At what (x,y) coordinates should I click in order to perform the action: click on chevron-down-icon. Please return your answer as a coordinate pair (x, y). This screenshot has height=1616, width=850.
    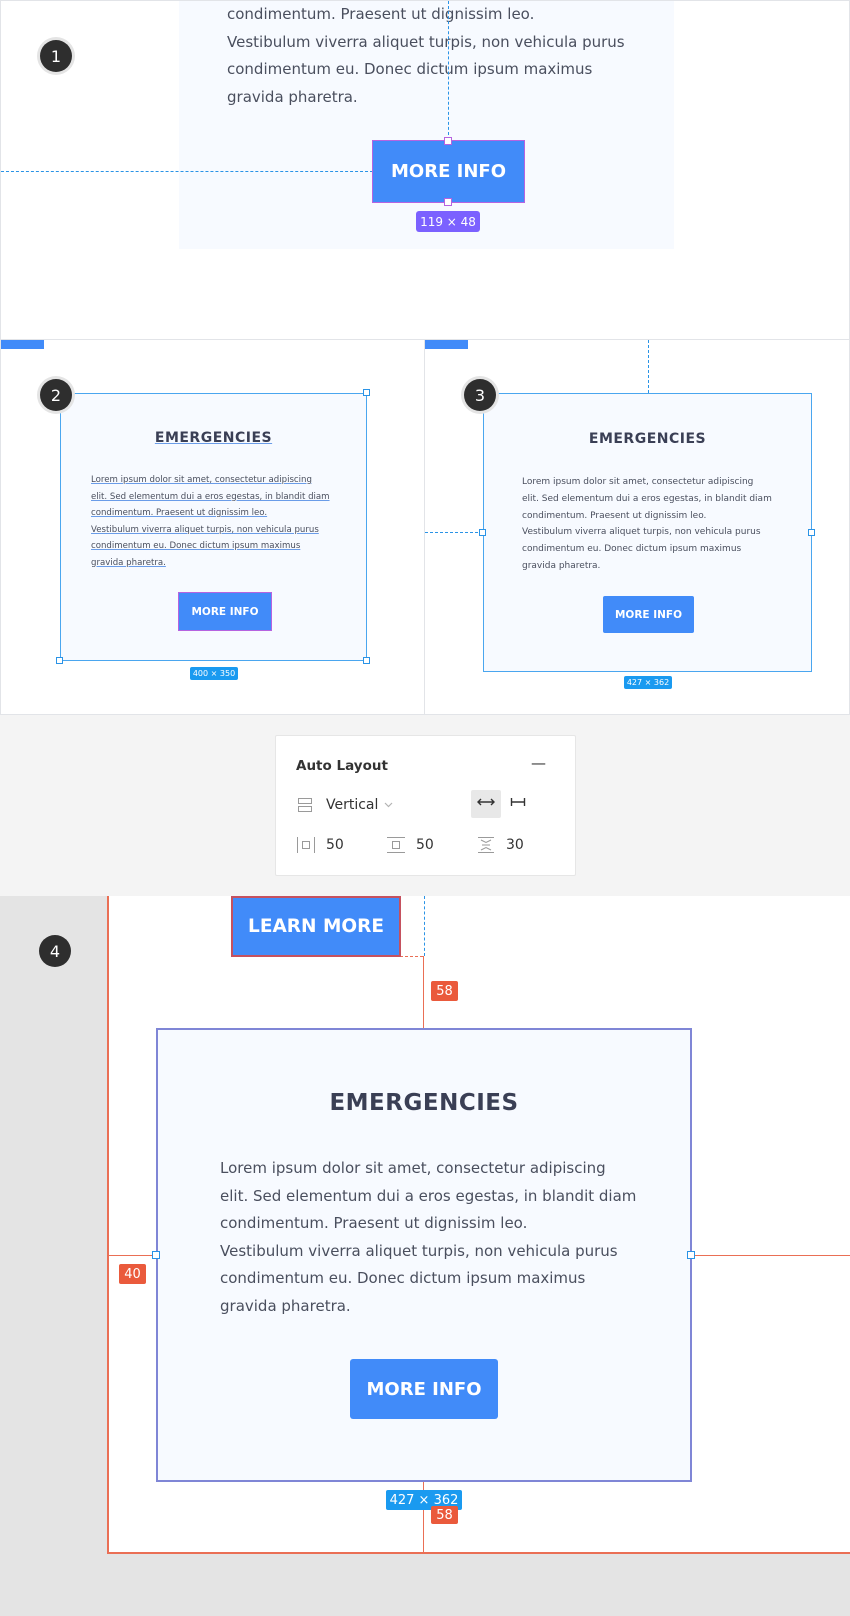
    Looking at the image, I should click on (388, 805).